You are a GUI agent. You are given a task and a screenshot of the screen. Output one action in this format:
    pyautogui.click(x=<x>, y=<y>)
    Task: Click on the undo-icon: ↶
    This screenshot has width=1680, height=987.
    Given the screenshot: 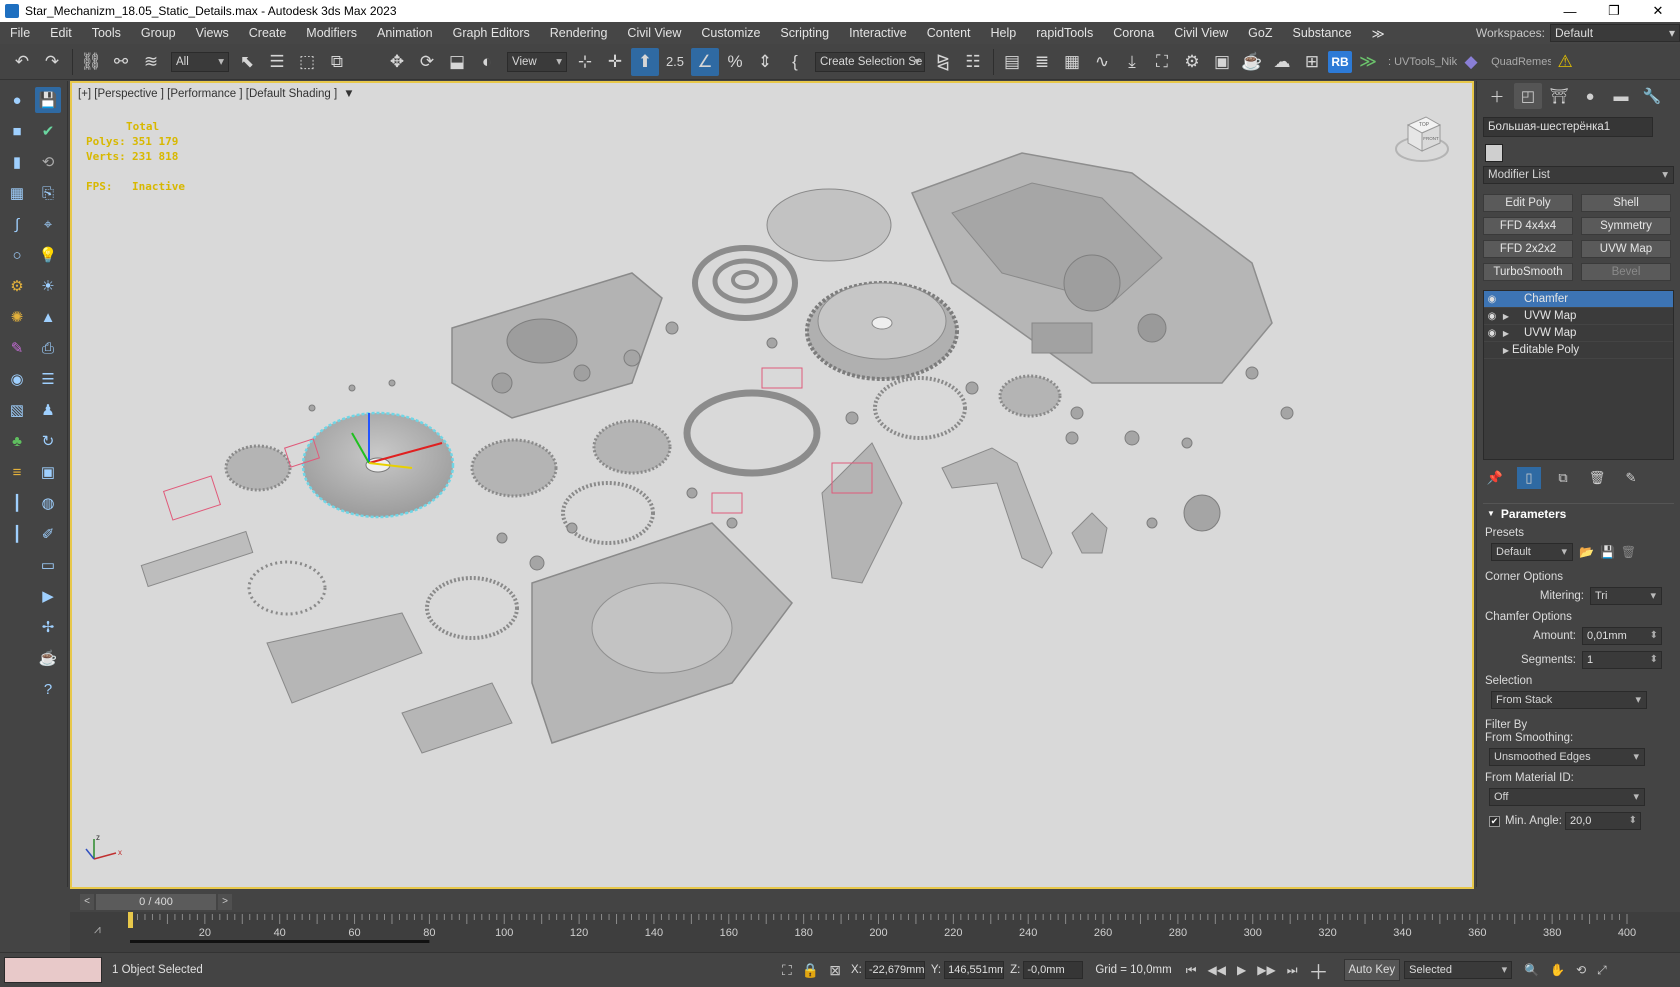 What is the action you would take?
    pyautogui.click(x=22, y=62)
    